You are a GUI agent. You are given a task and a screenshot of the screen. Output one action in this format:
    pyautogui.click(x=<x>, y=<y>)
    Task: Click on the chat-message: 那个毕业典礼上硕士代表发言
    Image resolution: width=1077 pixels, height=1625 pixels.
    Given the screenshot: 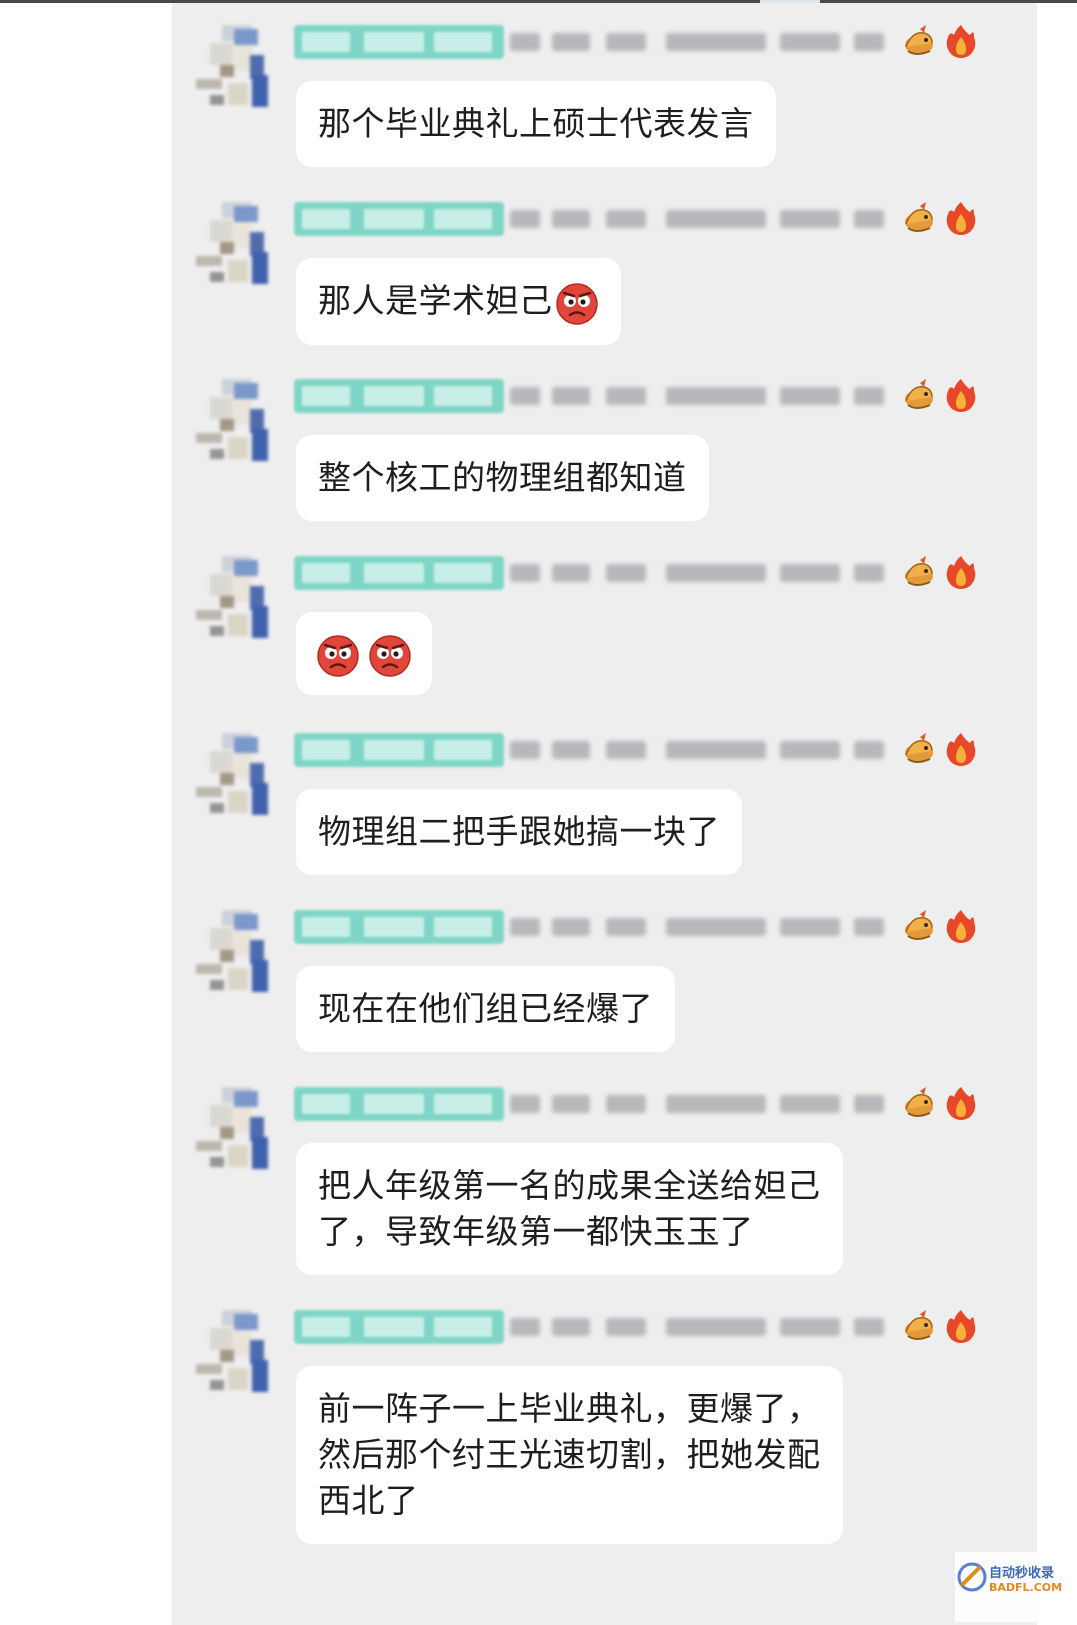 What is the action you would take?
    pyautogui.click(x=604, y=88)
    